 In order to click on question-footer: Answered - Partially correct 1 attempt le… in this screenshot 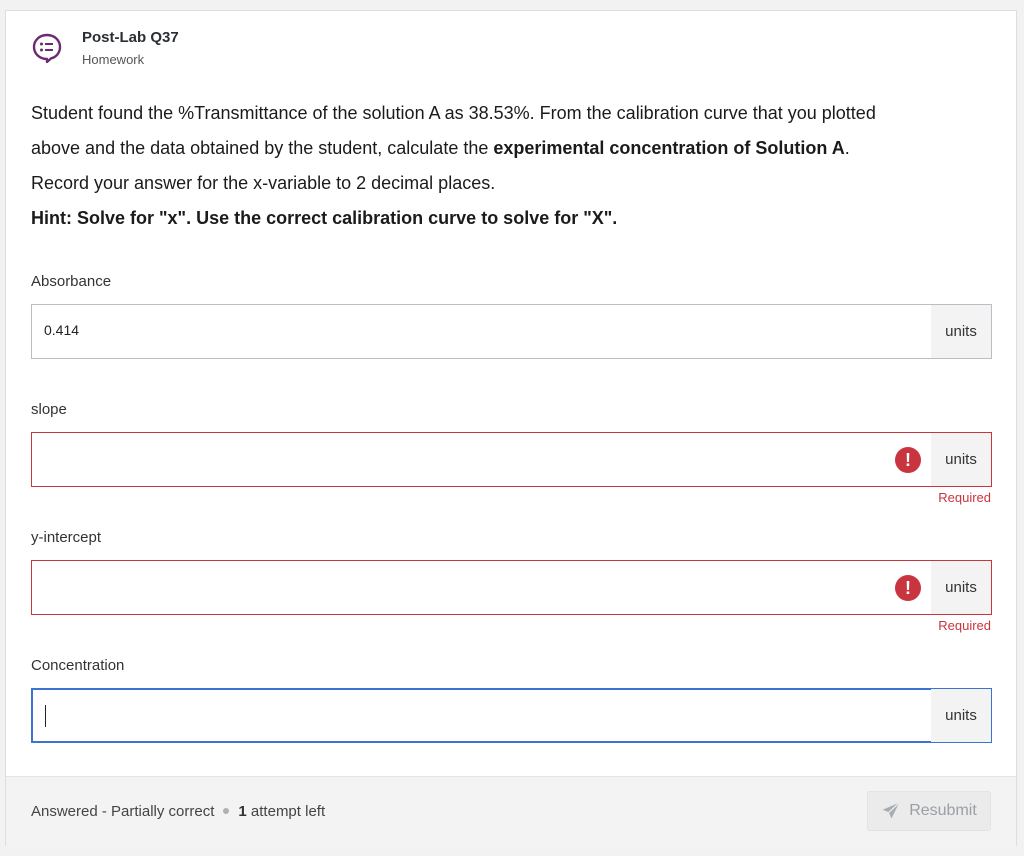, I will do `click(511, 811)`.